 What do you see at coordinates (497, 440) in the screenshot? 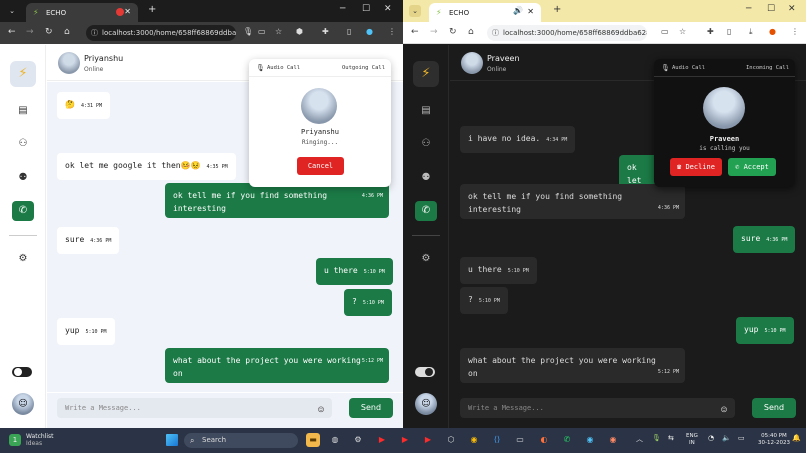
I see `vscode-icon: ⟨⟩` at bounding box center [497, 440].